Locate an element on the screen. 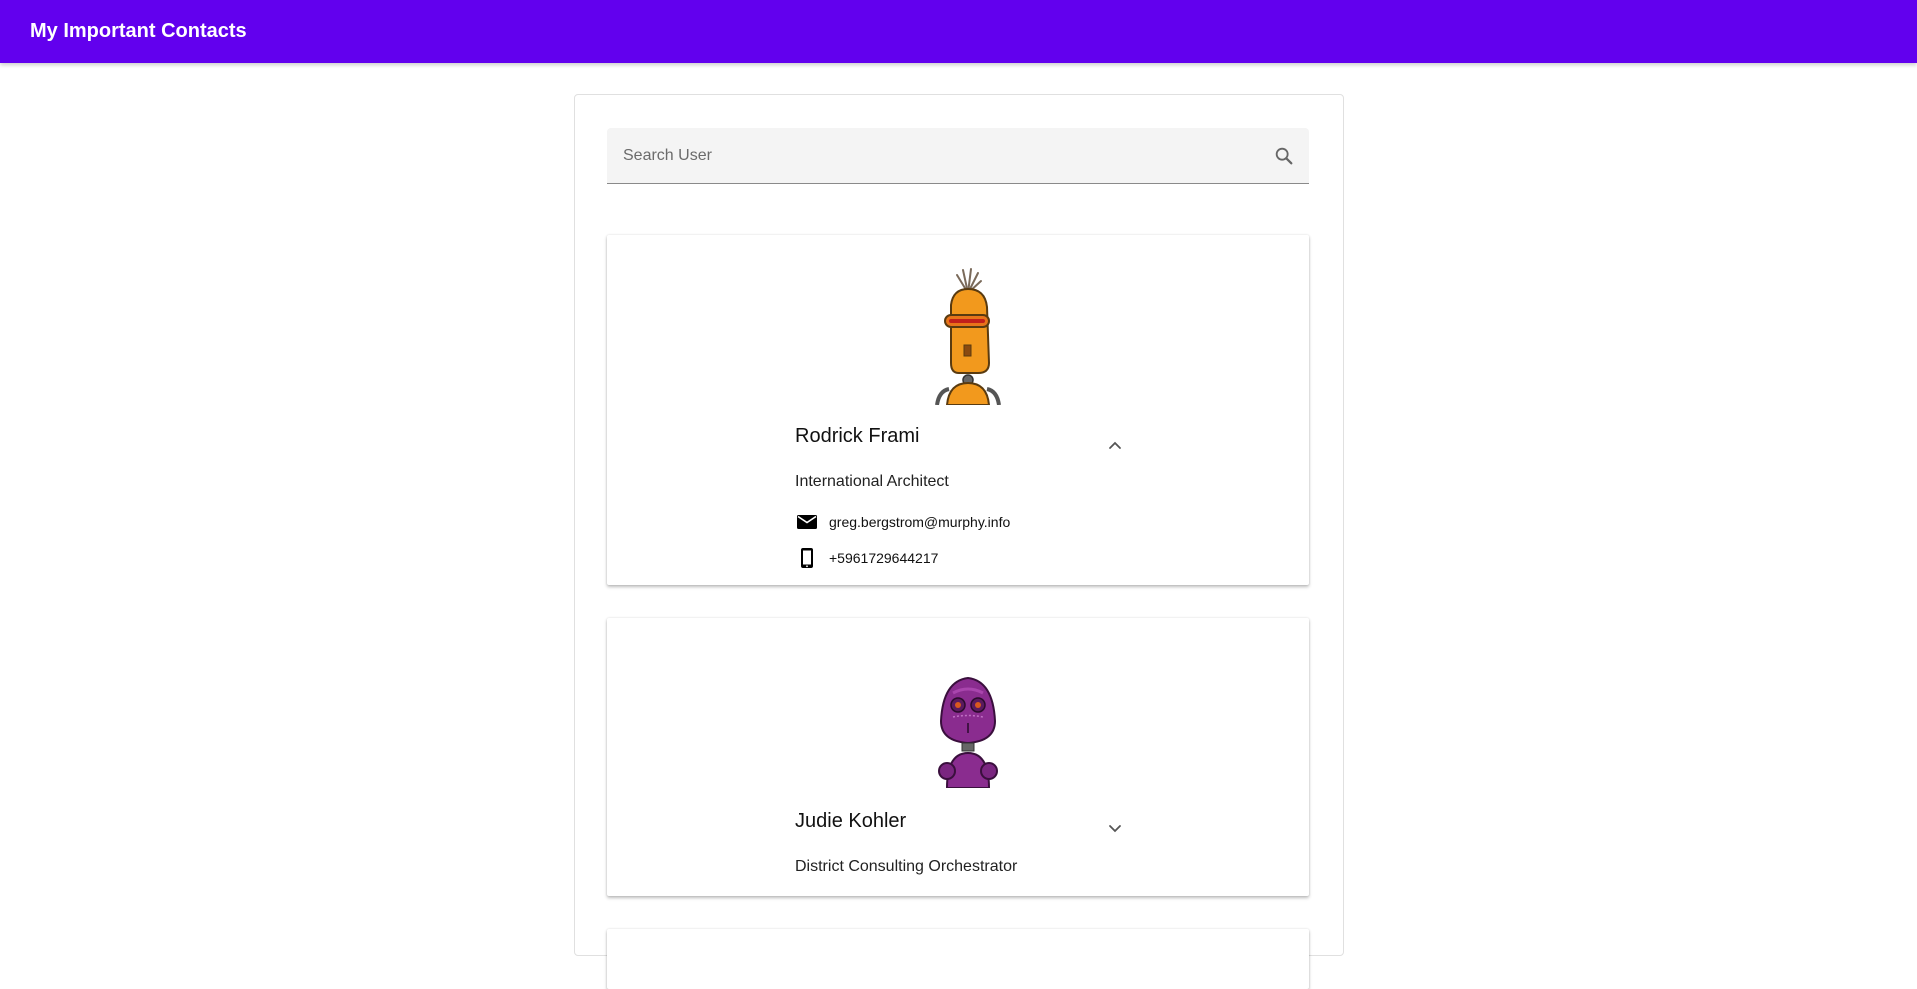  contact-job-title: International Architect is located at coordinates (872, 481).